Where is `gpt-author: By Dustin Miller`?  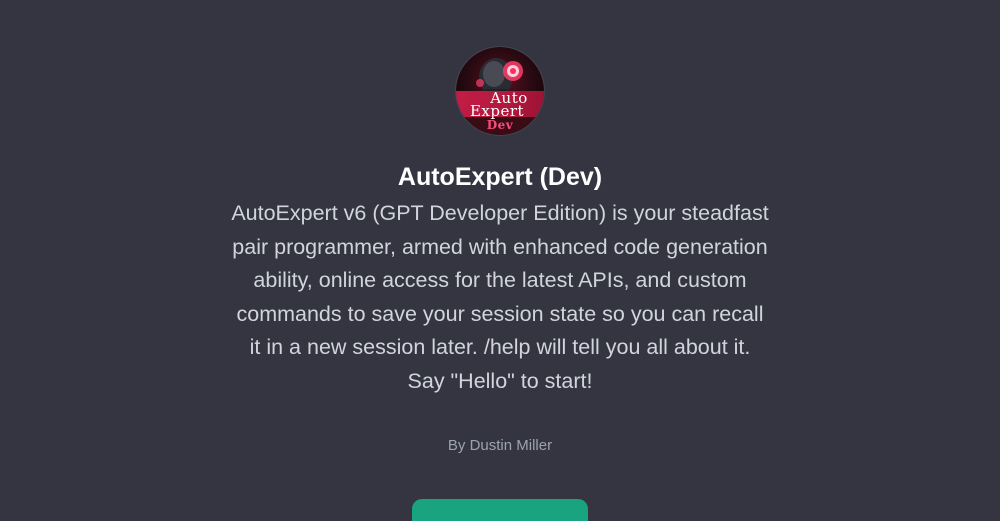 gpt-author: By Dustin Miller is located at coordinates (500, 445).